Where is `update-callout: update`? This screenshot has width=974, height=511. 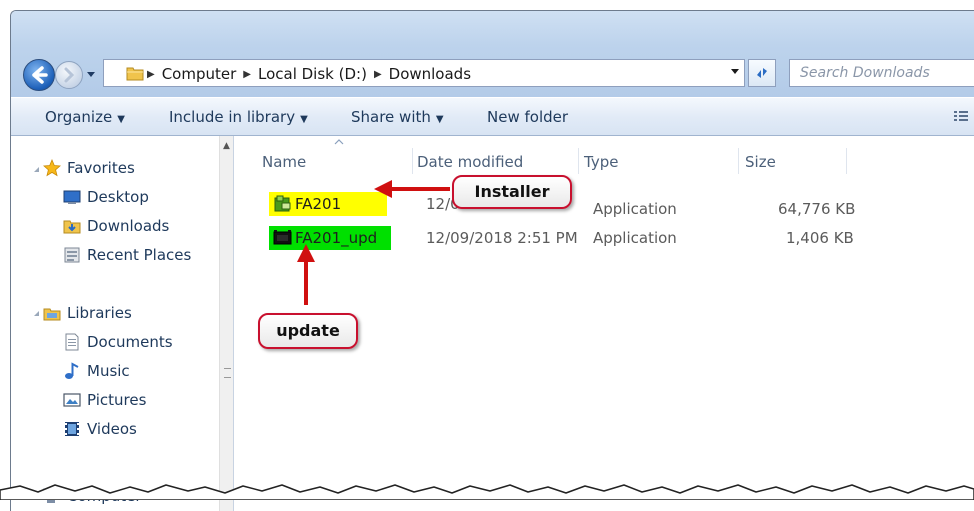
update-callout: update is located at coordinates (308, 331).